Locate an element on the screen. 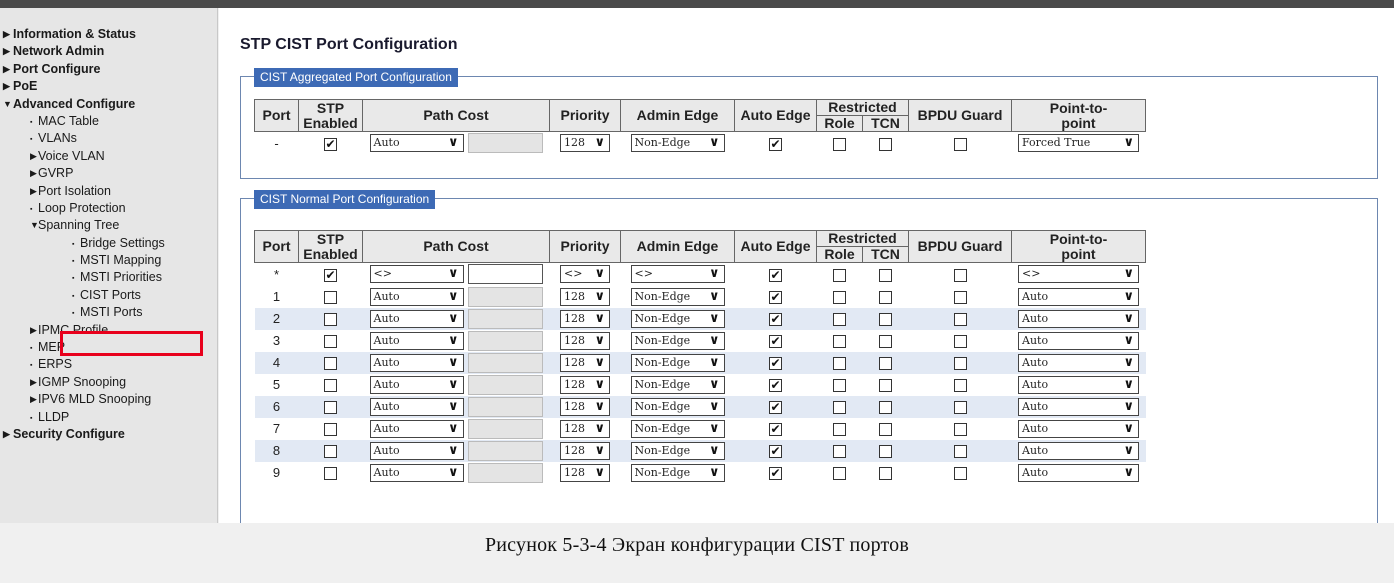 The image size is (1394, 583). path-cost-select: <> ∨ is located at coordinates (416, 274).